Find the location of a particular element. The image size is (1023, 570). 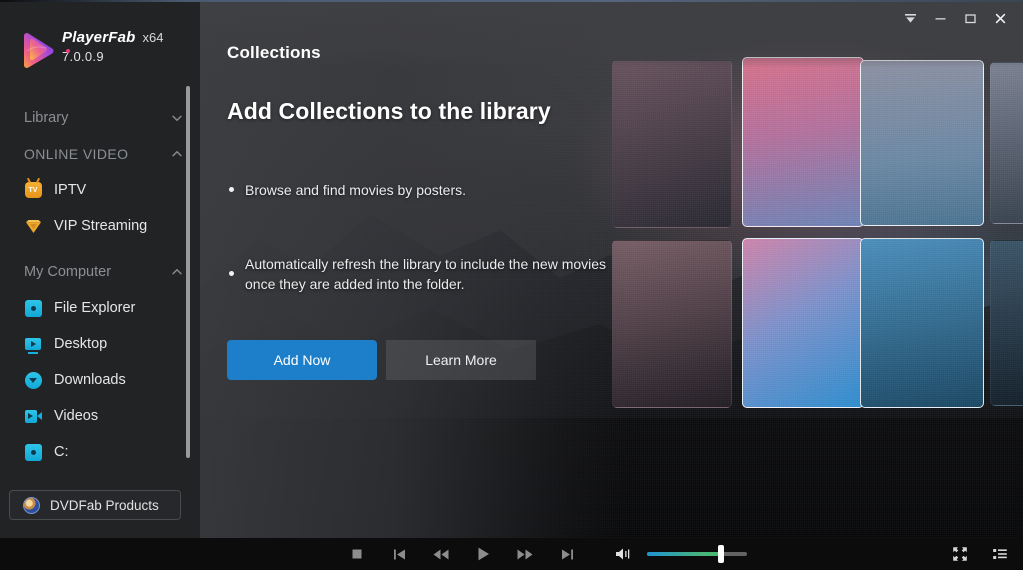

sidebar-item-label: VIP Streaming is located at coordinates (101, 226).